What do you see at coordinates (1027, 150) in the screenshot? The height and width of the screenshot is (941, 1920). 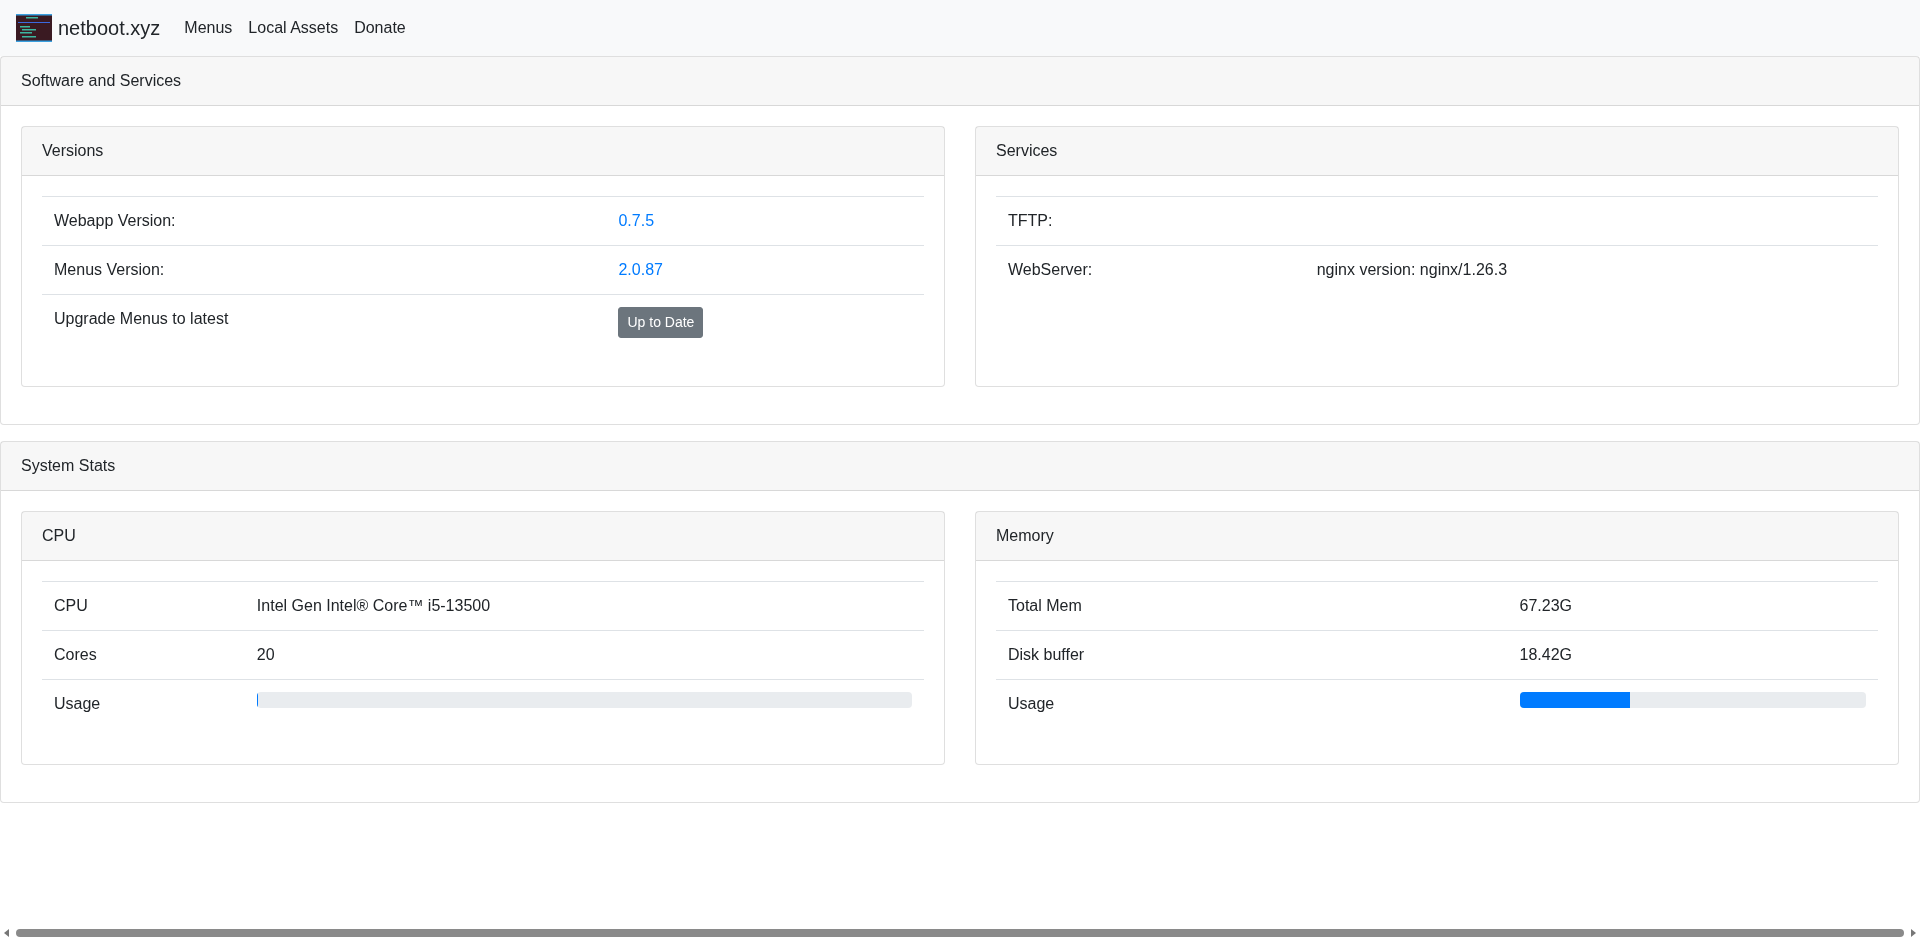 I see `panel-title: Services` at bounding box center [1027, 150].